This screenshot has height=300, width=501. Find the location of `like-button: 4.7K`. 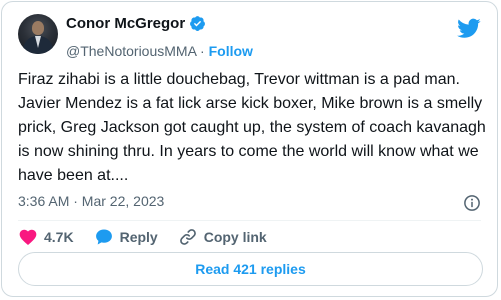

like-button: 4.7K is located at coordinates (46, 237).